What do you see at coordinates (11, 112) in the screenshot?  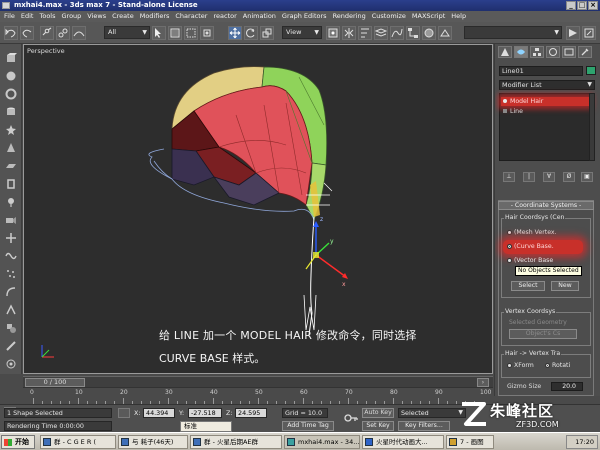 I see `cylinder-icon` at bounding box center [11, 112].